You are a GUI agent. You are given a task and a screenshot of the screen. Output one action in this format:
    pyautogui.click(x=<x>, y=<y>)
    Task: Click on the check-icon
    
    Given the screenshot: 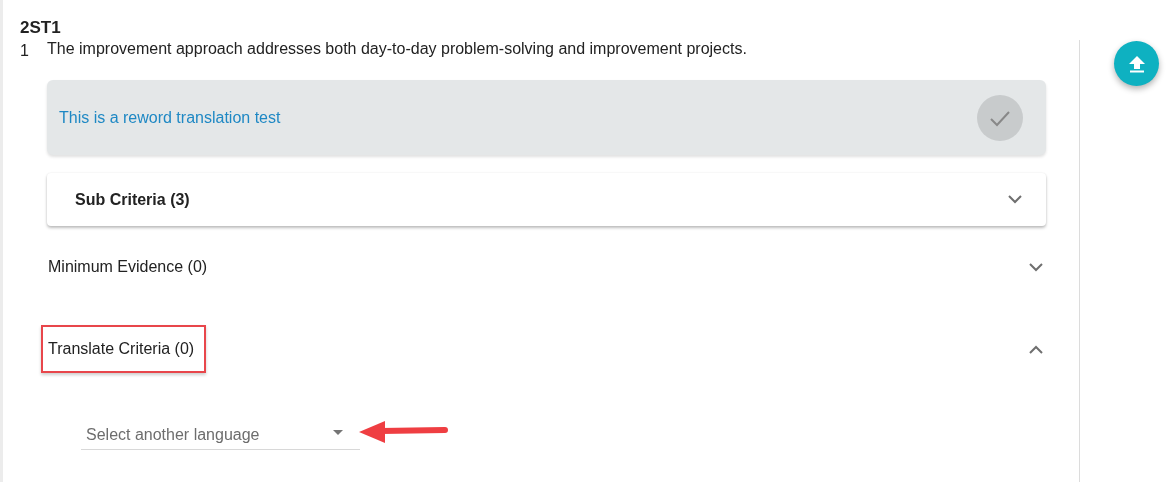 What is the action you would take?
    pyautogui.click(x=1000, y=117)
    